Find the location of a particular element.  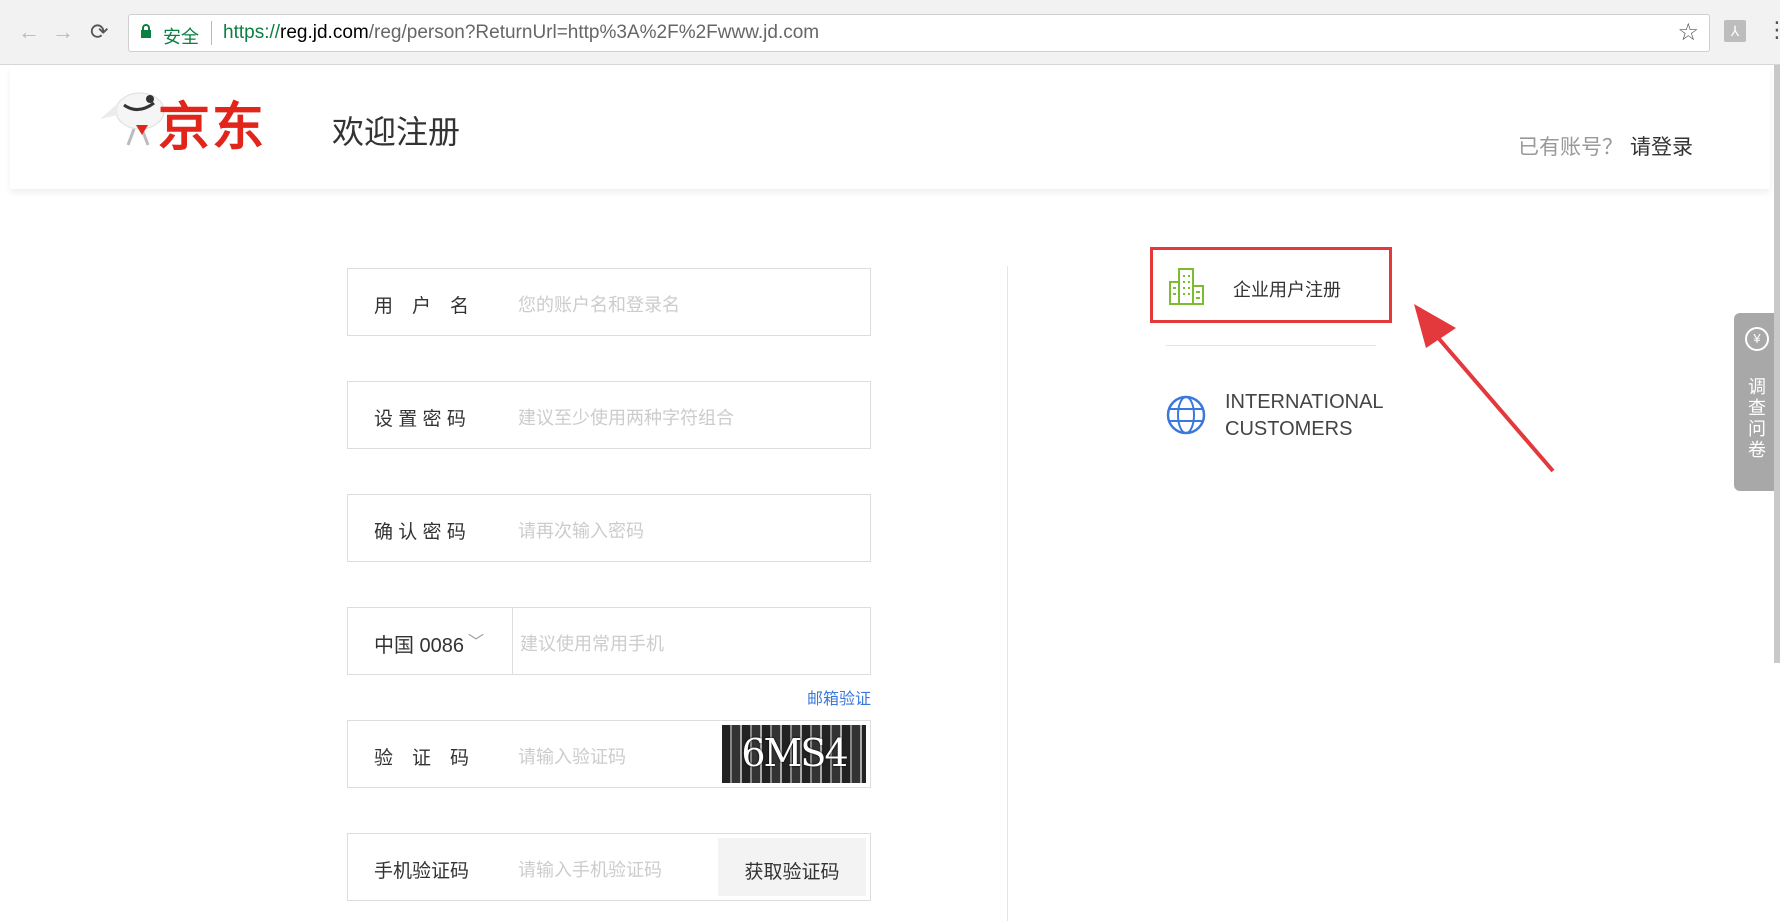

captcha-label: 验 证 码 is located at coordinates (422, 758).